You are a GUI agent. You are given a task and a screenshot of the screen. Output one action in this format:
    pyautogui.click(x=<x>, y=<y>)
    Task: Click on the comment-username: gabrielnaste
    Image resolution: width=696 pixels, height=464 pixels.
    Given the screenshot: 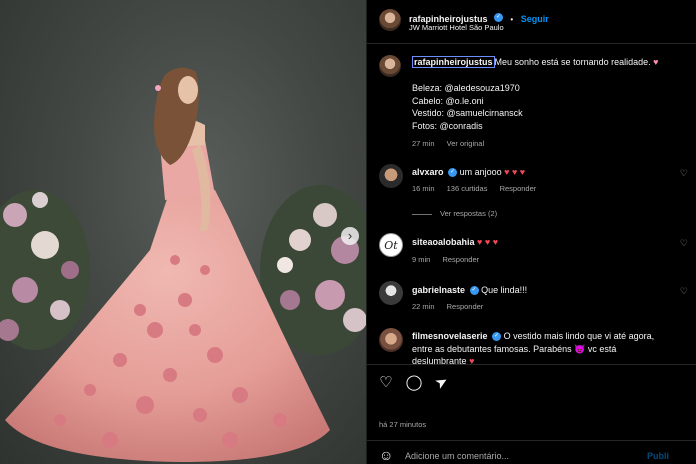 What is the action you would take?
    pyautogui.click(x=438, y=290)
    